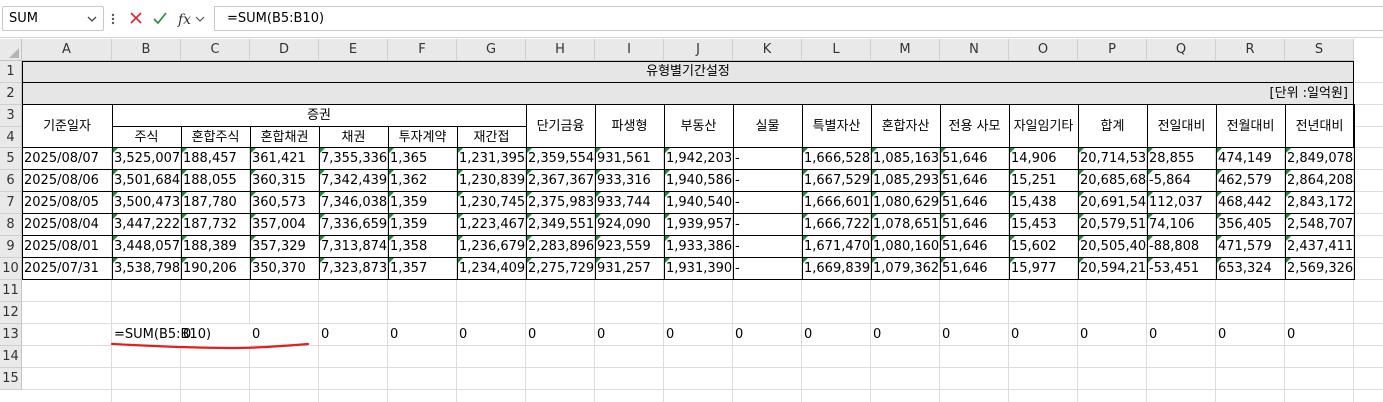 This screenshot has height=402, width=1383. I want to click on data-cell: 7,355,336, so click(353, 159).